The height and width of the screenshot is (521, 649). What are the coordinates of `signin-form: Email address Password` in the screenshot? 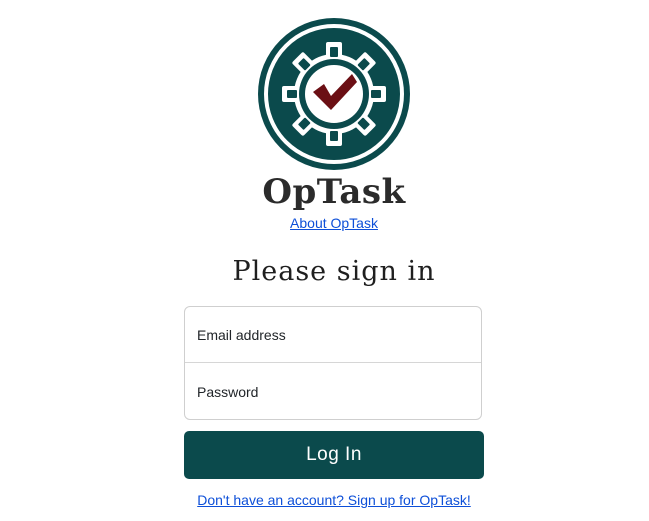 It's located at (333, 363).